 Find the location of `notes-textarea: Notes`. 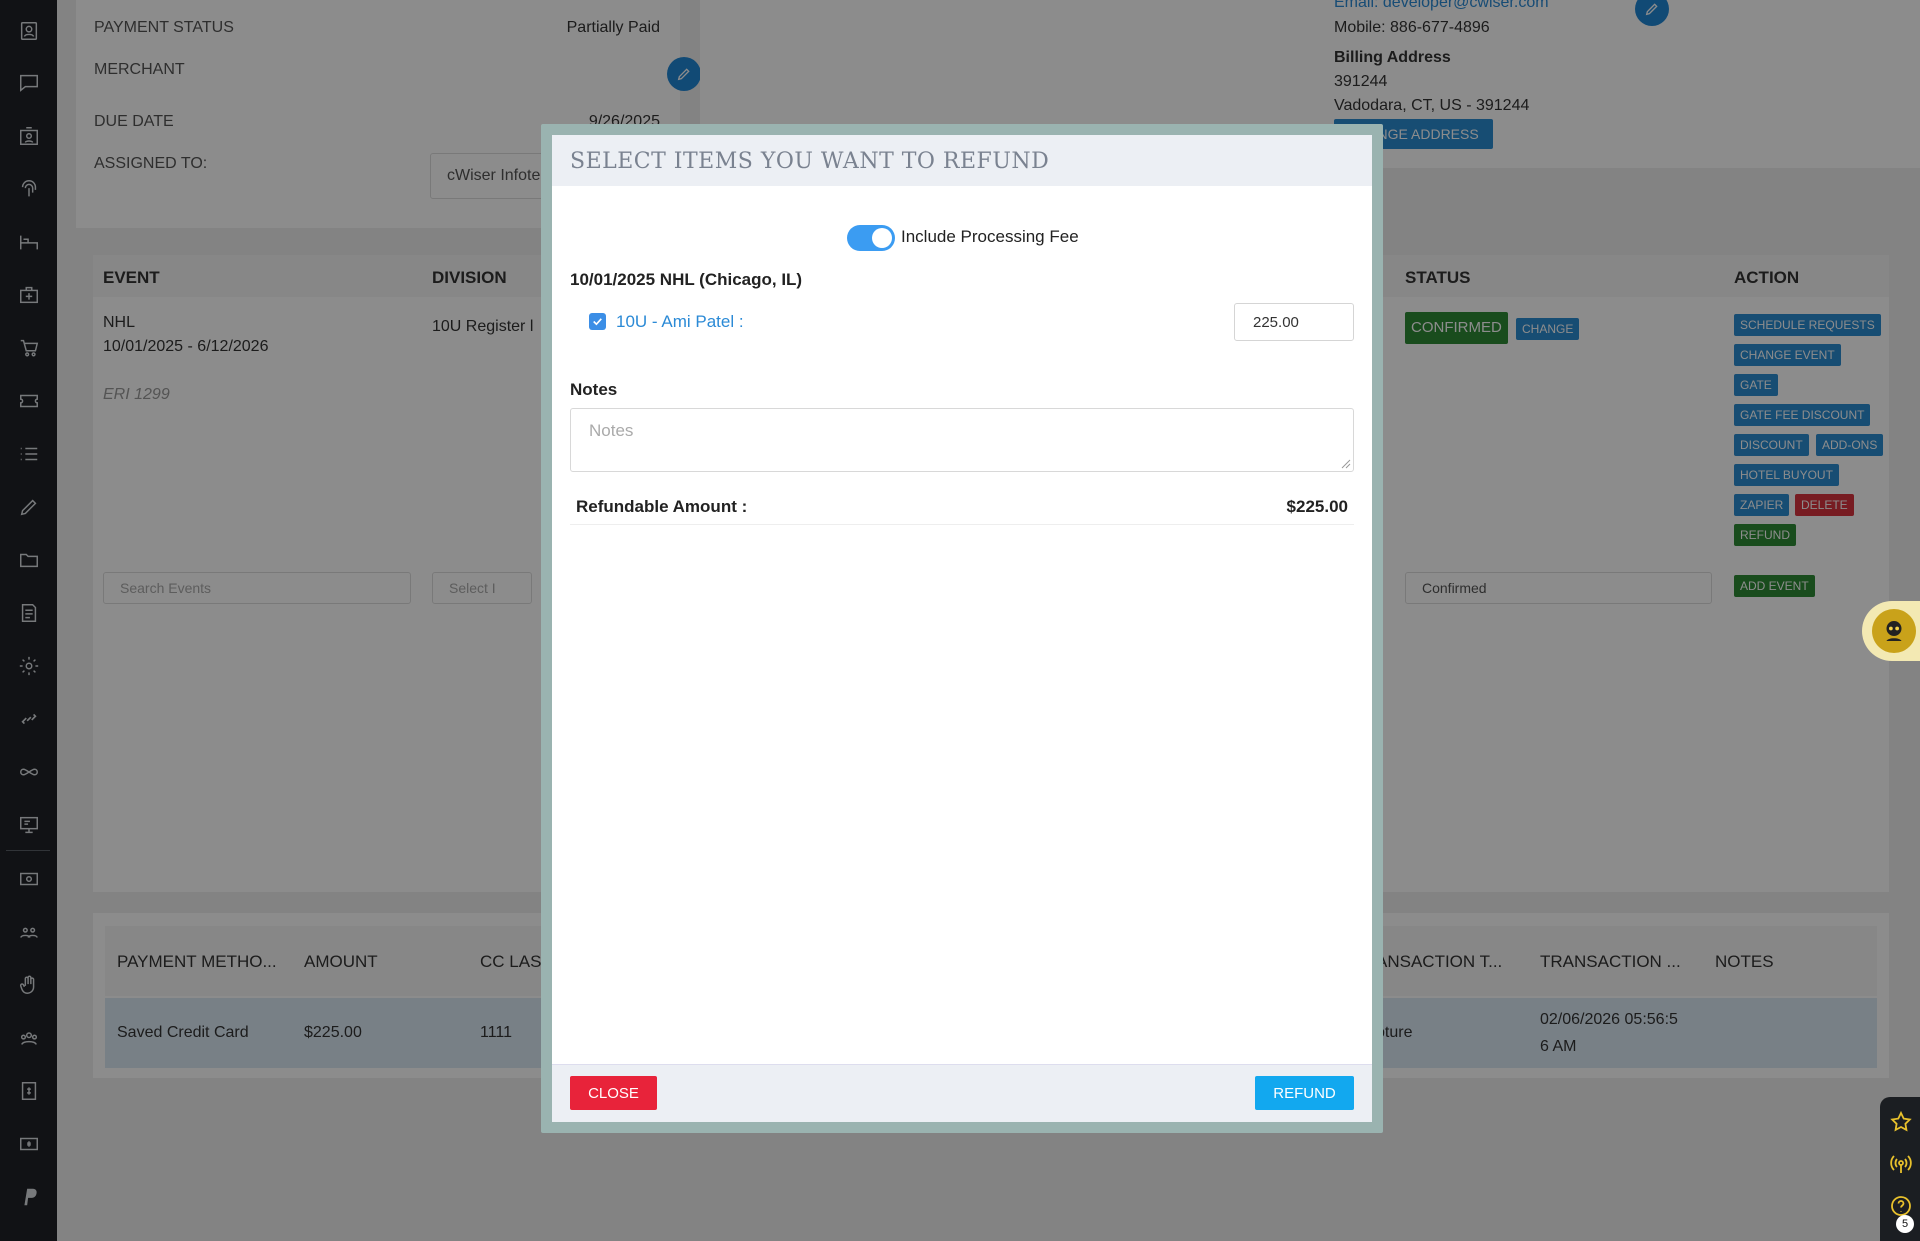

notes-textarea: Notes is located at coordinates (962, 440).